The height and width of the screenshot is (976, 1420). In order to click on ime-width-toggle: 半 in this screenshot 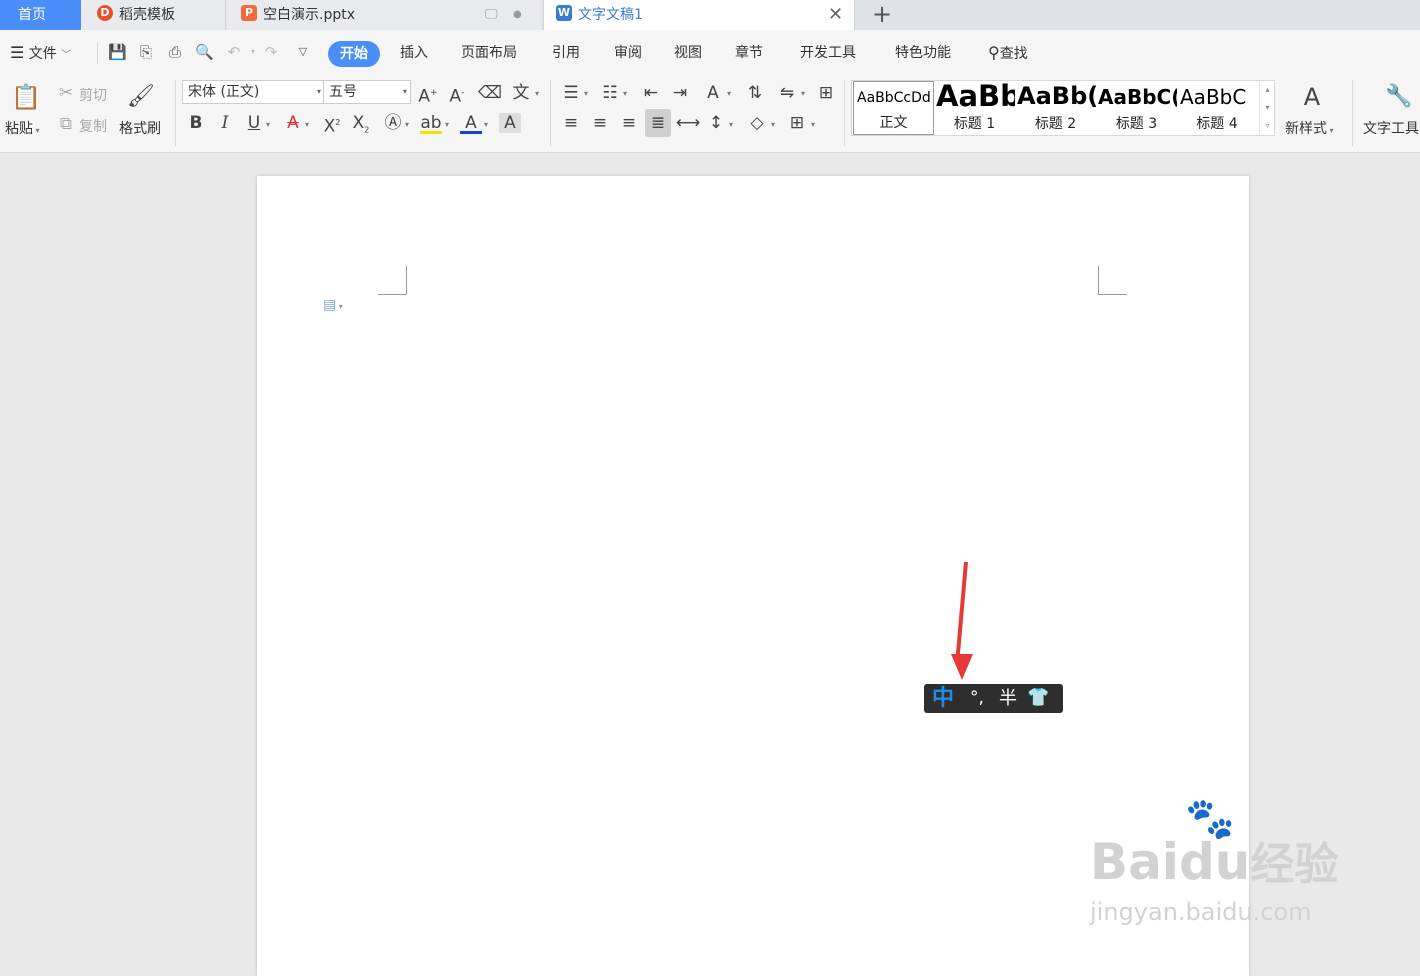, I will do `click(1008, 698)`.